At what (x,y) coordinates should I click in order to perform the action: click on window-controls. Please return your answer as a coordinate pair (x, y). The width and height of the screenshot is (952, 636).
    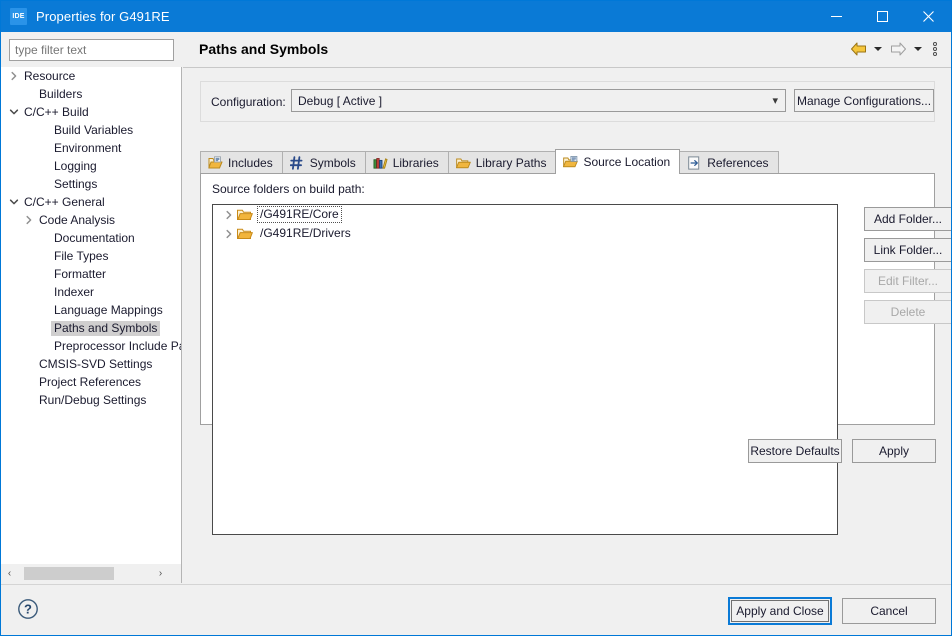
    Looking at the image, I should click on (882, 16).